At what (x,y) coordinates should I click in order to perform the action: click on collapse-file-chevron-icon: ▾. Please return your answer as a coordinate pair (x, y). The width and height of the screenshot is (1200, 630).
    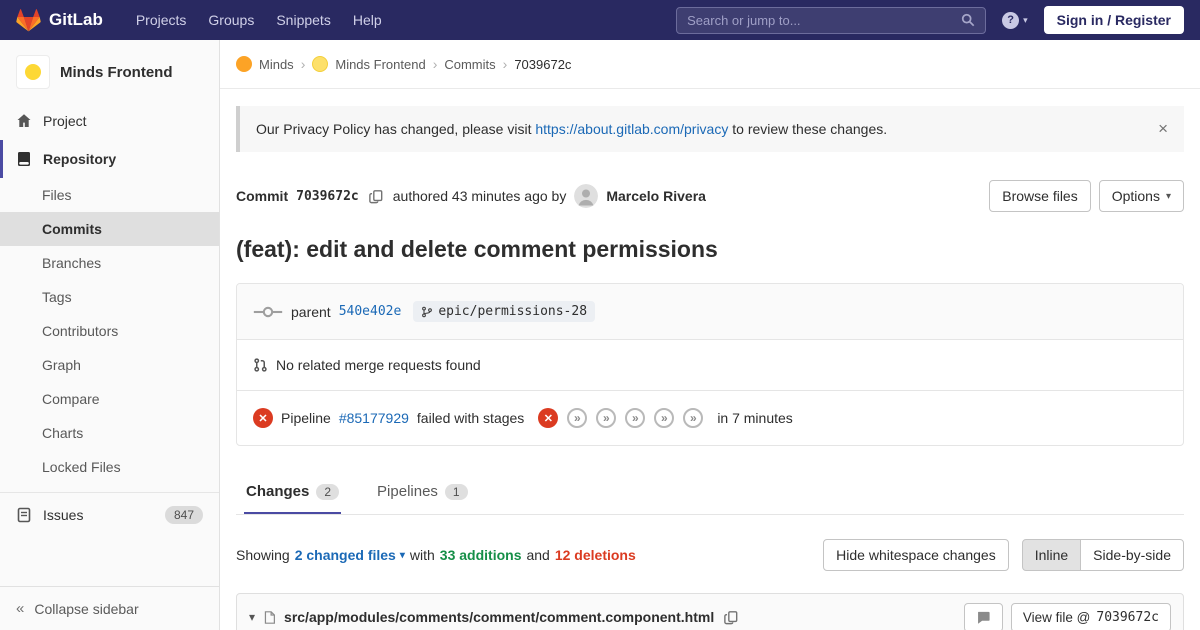
    Looking at the image, I should click on (252, 617).